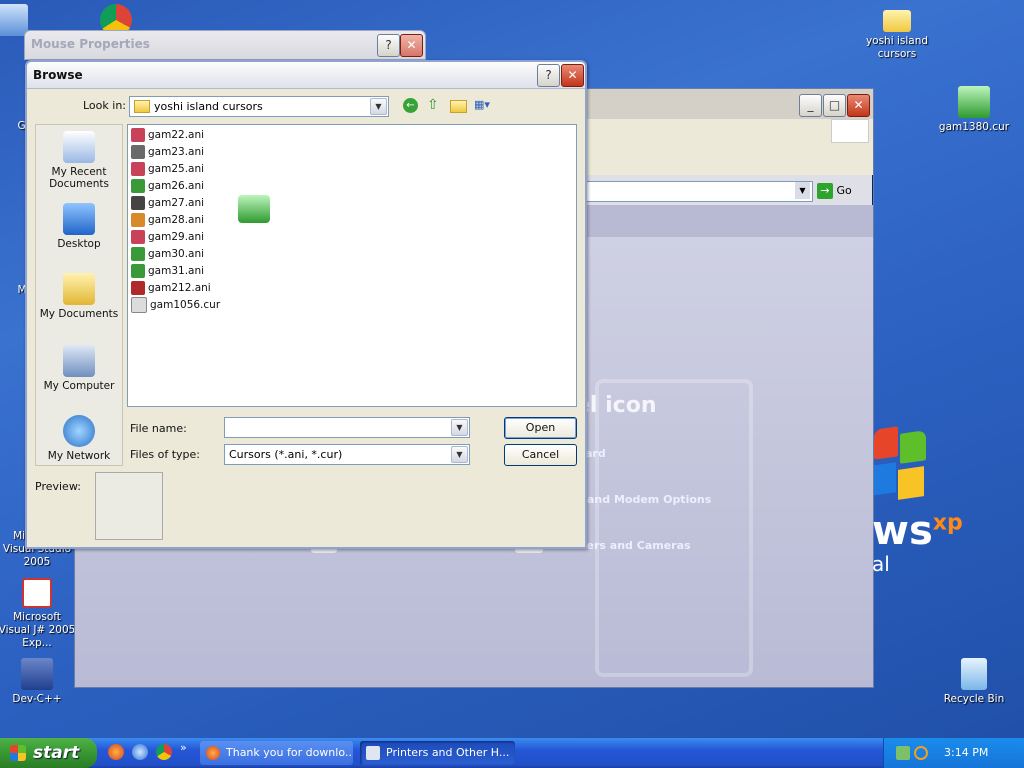 The height and width of the screenshot is (768, 1024). Describe the element at coordinates (79, 226) in the screenshot. I see `place-desktop: Desktop` at that location.